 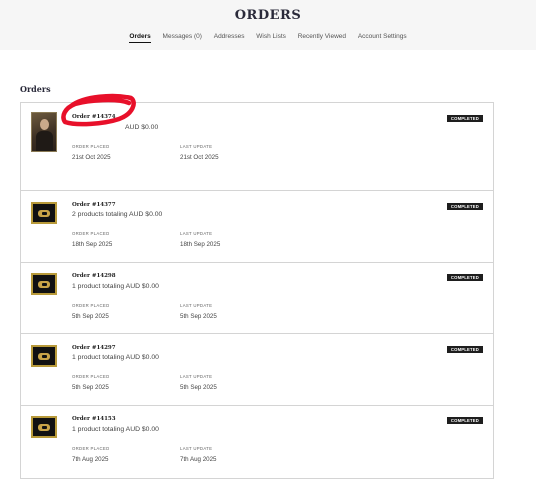 I want to click on order-placed-date: 7th Aug 2025, so click(x=90, y=459).